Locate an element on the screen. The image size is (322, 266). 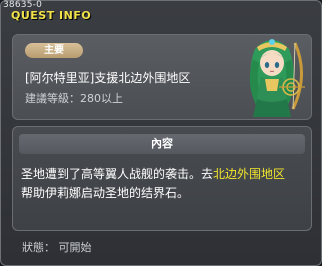
description-text-2: 帮助伊莉娜启动圣地的结界石。 is located at coordinates (105, 193).